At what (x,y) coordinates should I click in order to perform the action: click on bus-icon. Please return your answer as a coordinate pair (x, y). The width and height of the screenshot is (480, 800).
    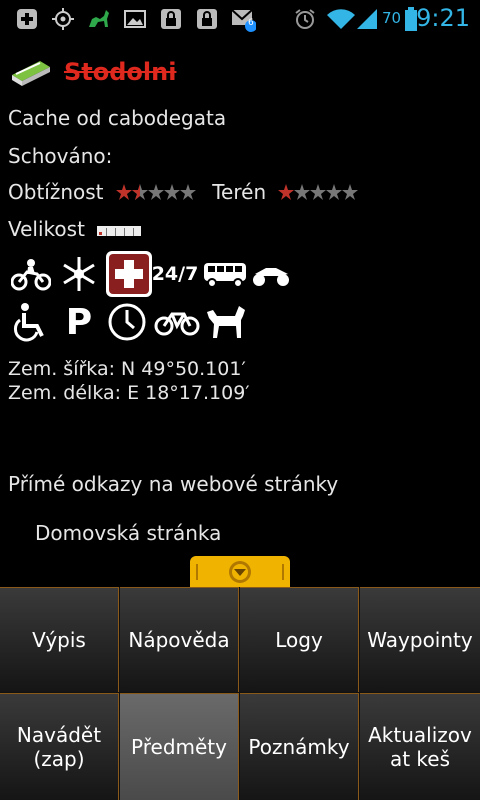
    Looking at the image, I should click on (225, 274).